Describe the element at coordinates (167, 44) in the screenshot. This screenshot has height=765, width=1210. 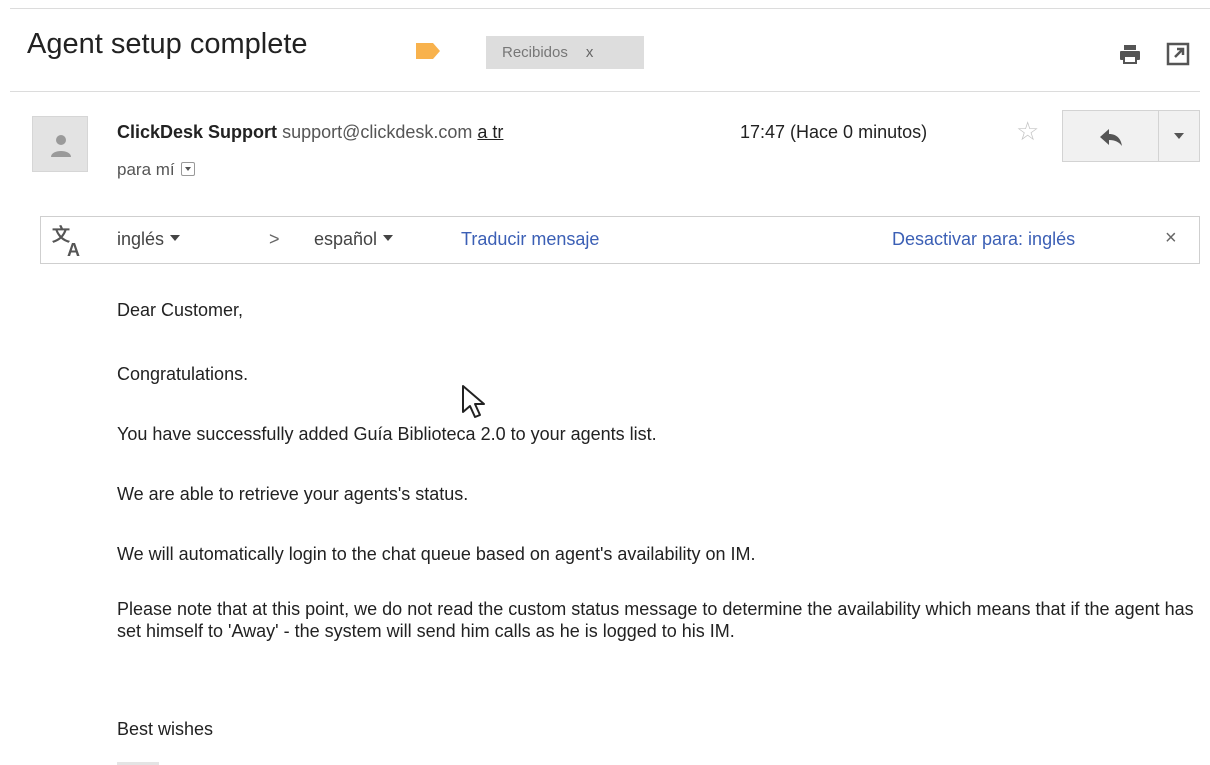
I see `email-subject: Agent setup complete` at that location.